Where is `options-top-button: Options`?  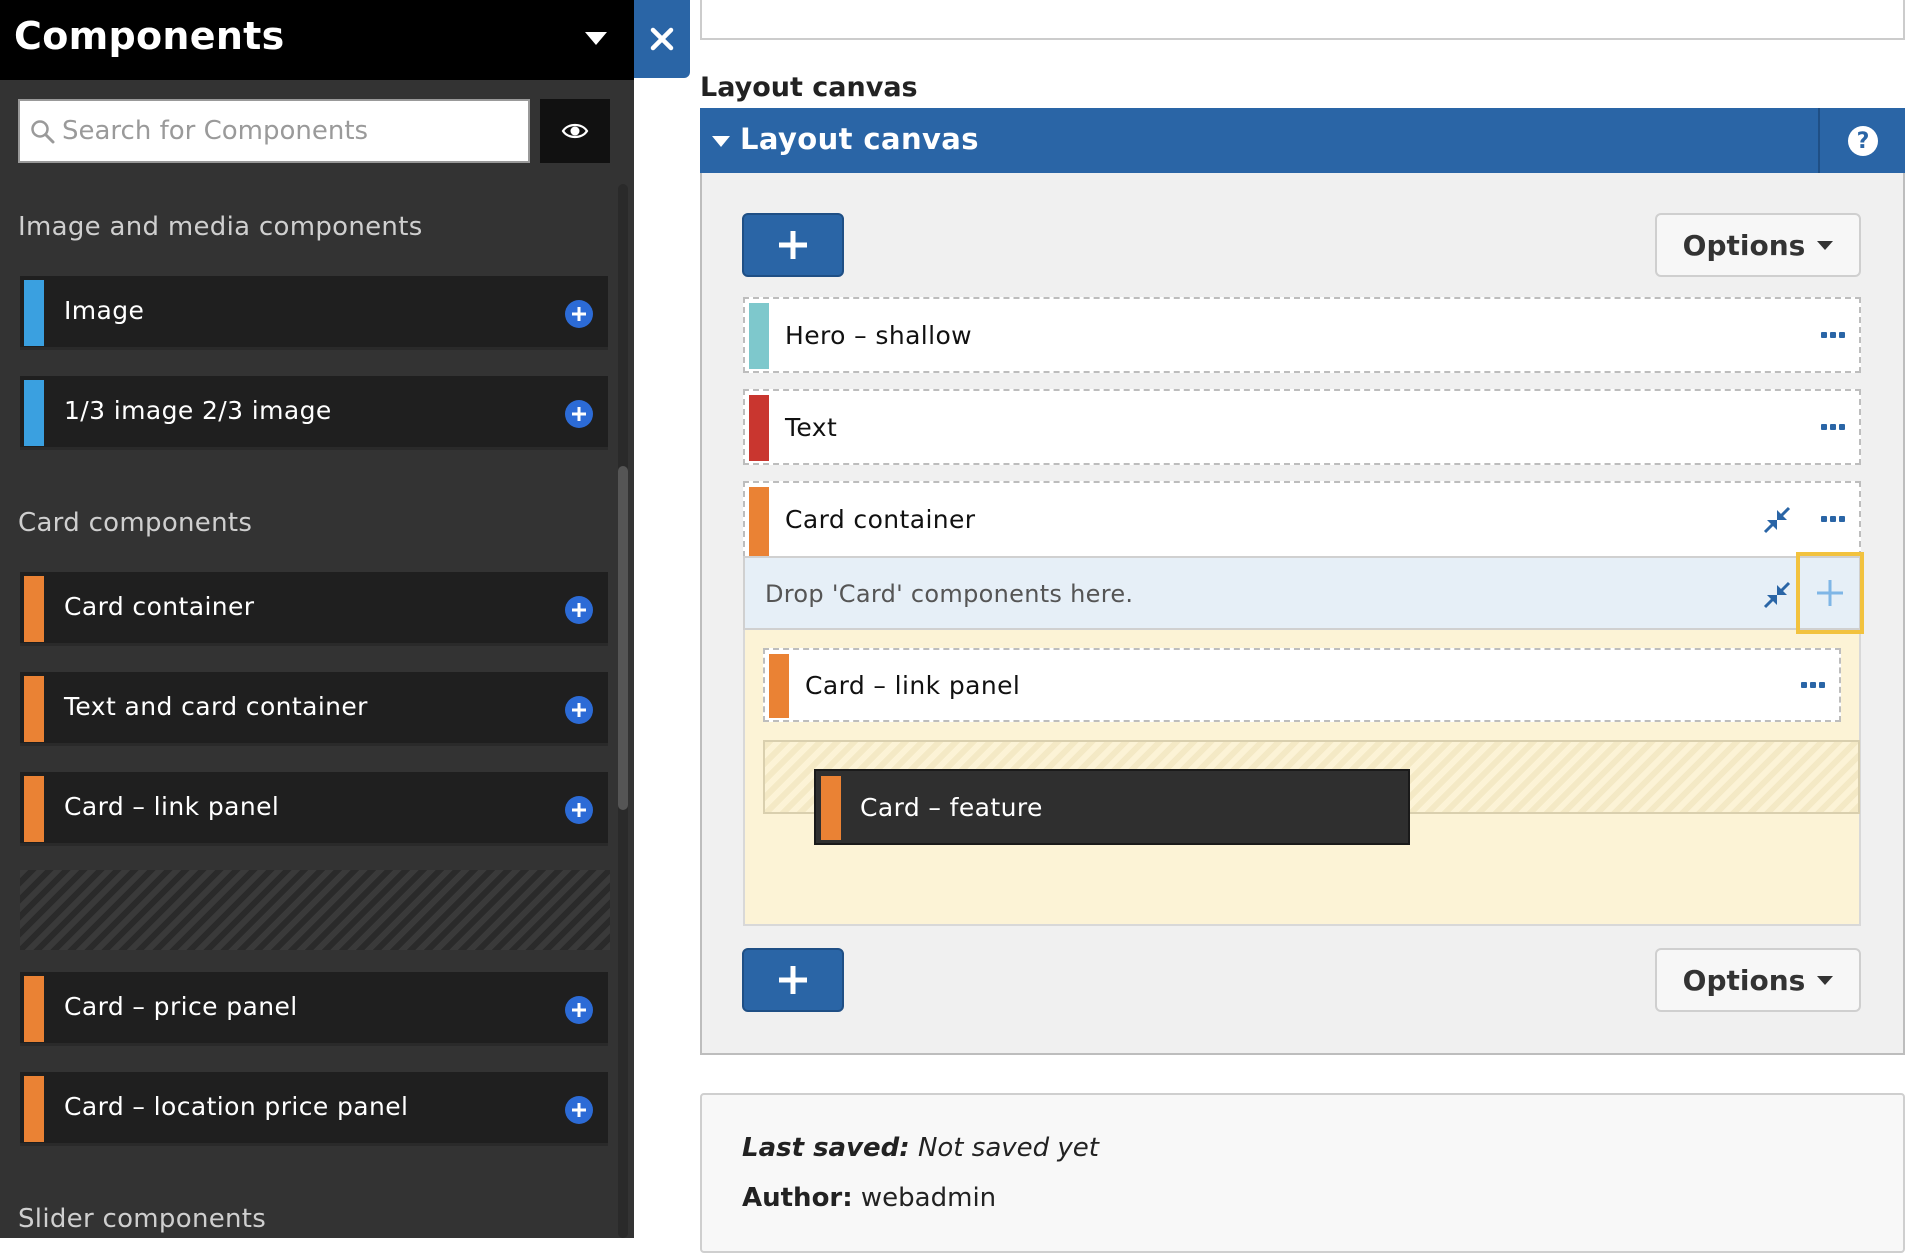 options-top-button: Options is located at coordinates (1758, 245).